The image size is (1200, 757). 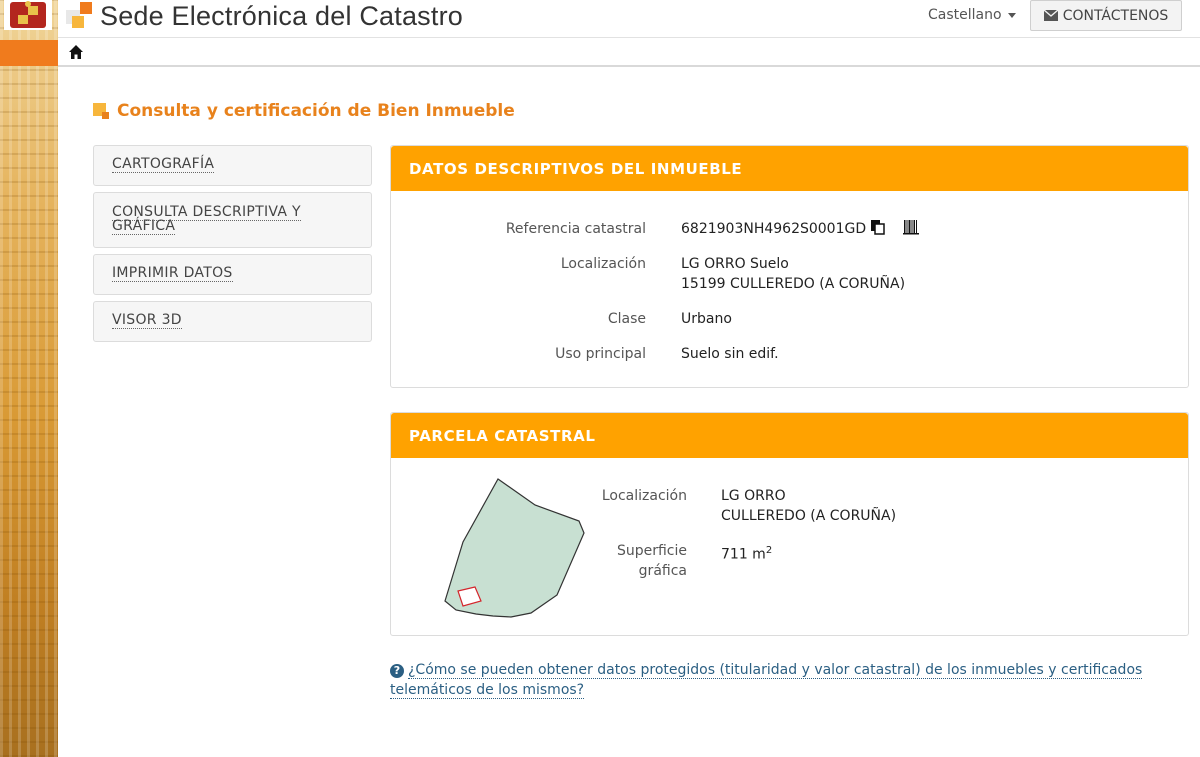 What do you see at coordinates (793, 284) in the screenshot?
I see `localizacion-line2: 15199 CULLEREDO (A CORUÑA)` at bounding box center [793, 284].